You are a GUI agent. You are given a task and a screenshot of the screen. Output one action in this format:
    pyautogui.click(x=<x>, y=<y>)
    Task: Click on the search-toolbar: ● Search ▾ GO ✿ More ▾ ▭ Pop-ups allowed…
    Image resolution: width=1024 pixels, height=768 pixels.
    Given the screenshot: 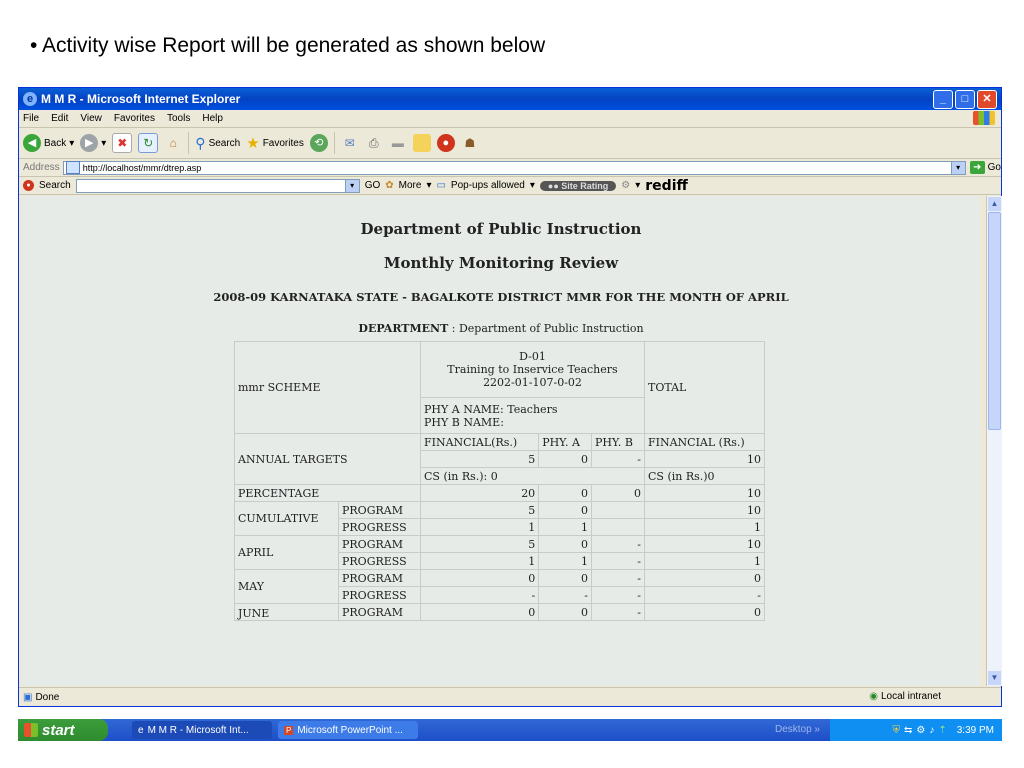 What is the action you would take?
    pyautogui.click(x=510, y=186)
    